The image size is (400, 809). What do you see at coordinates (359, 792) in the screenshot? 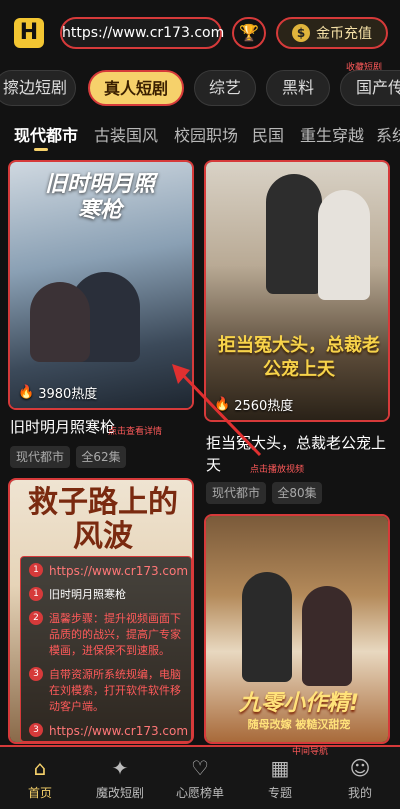
I see `nav-label: 我的` at bounding box center [359, 792].